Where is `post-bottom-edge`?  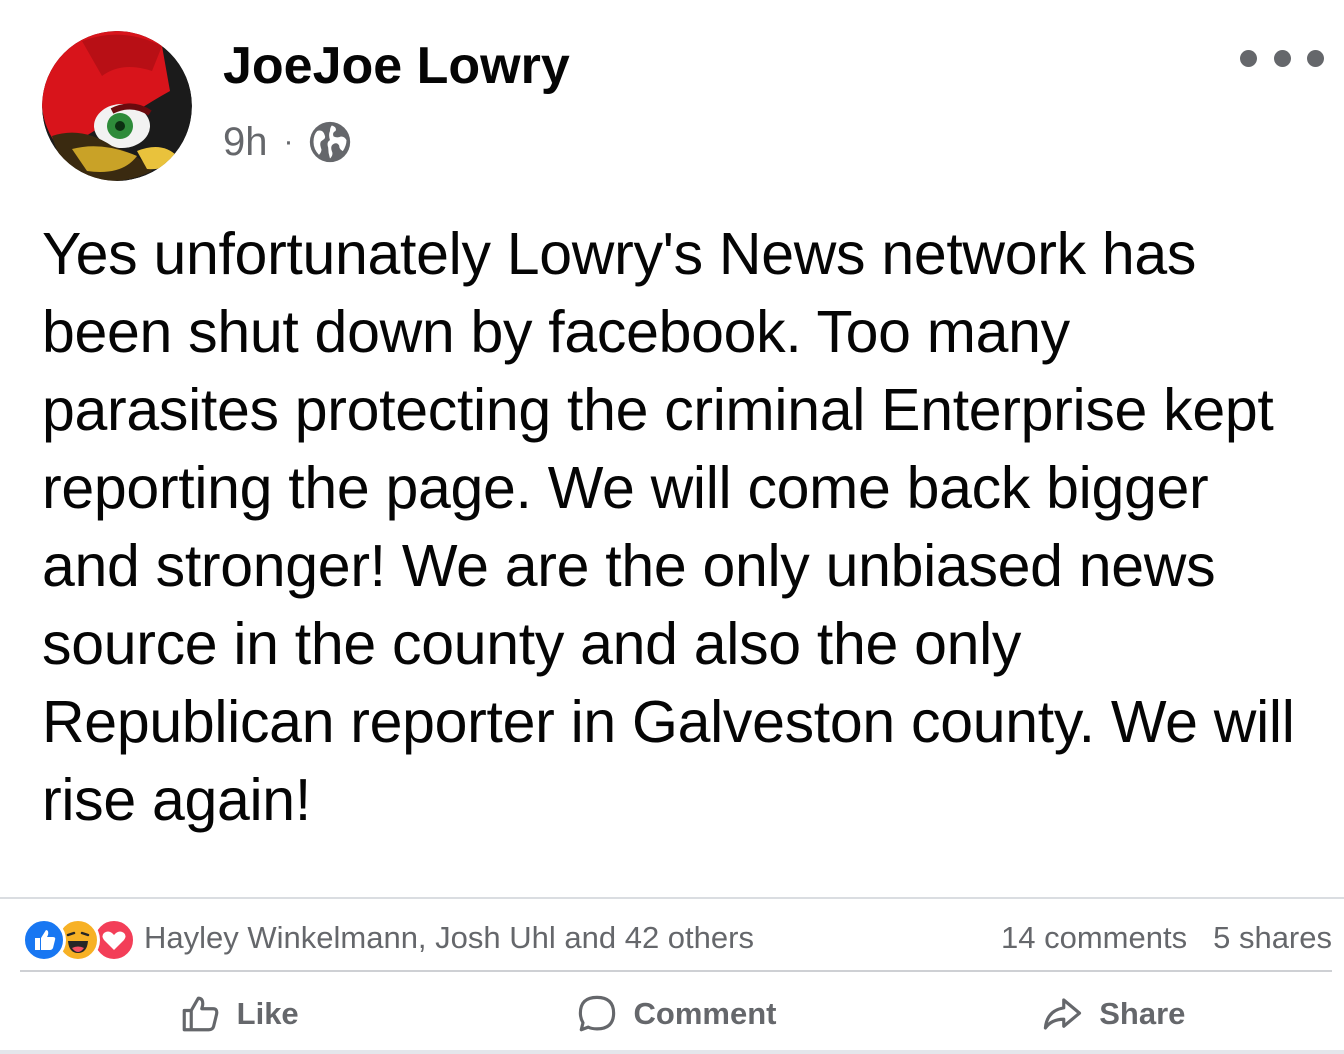
post-bottom-edge is located at coordinates (672, 1052).